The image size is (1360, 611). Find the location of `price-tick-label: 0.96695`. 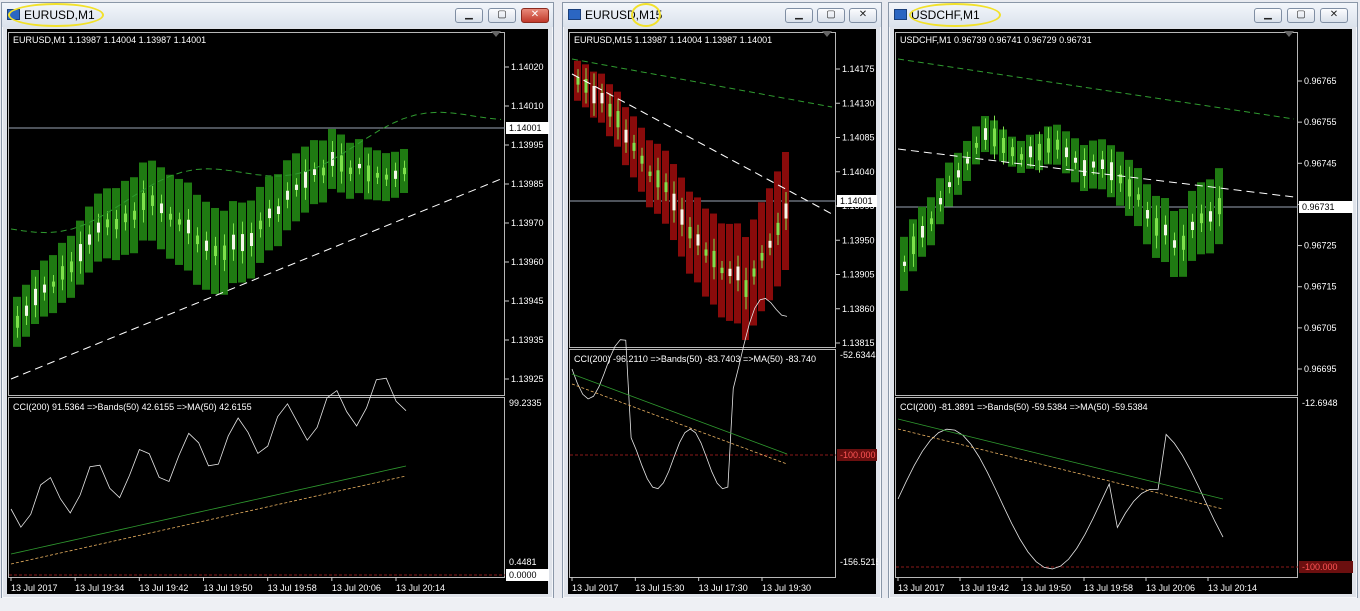

price-tick-label: 0.96695 is located at coordinates (1320, 369).